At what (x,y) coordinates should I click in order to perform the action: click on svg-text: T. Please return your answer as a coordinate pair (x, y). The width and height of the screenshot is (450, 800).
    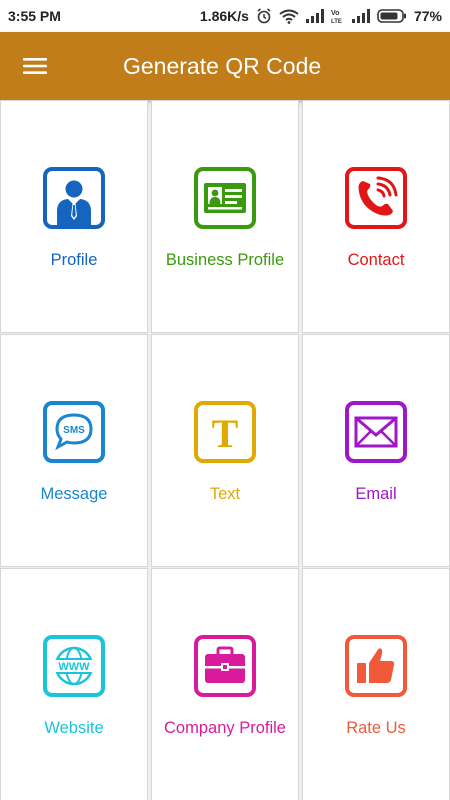
    Looking at the image, I should click on (225, 433).